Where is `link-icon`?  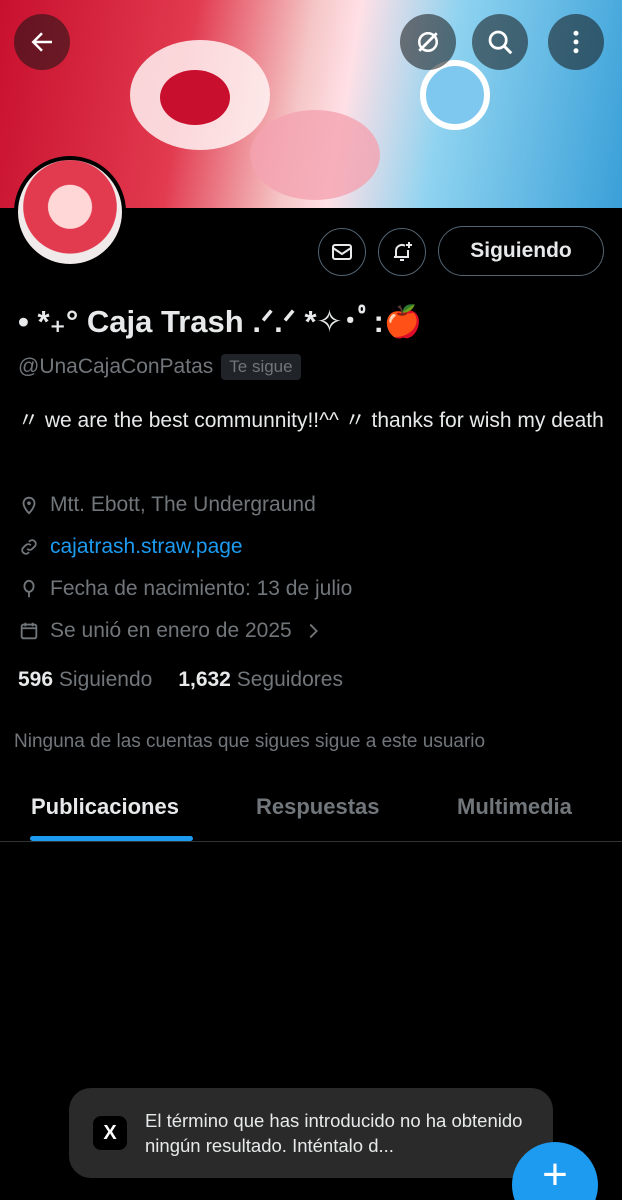
link-icon is located at coordinates (29, 547).